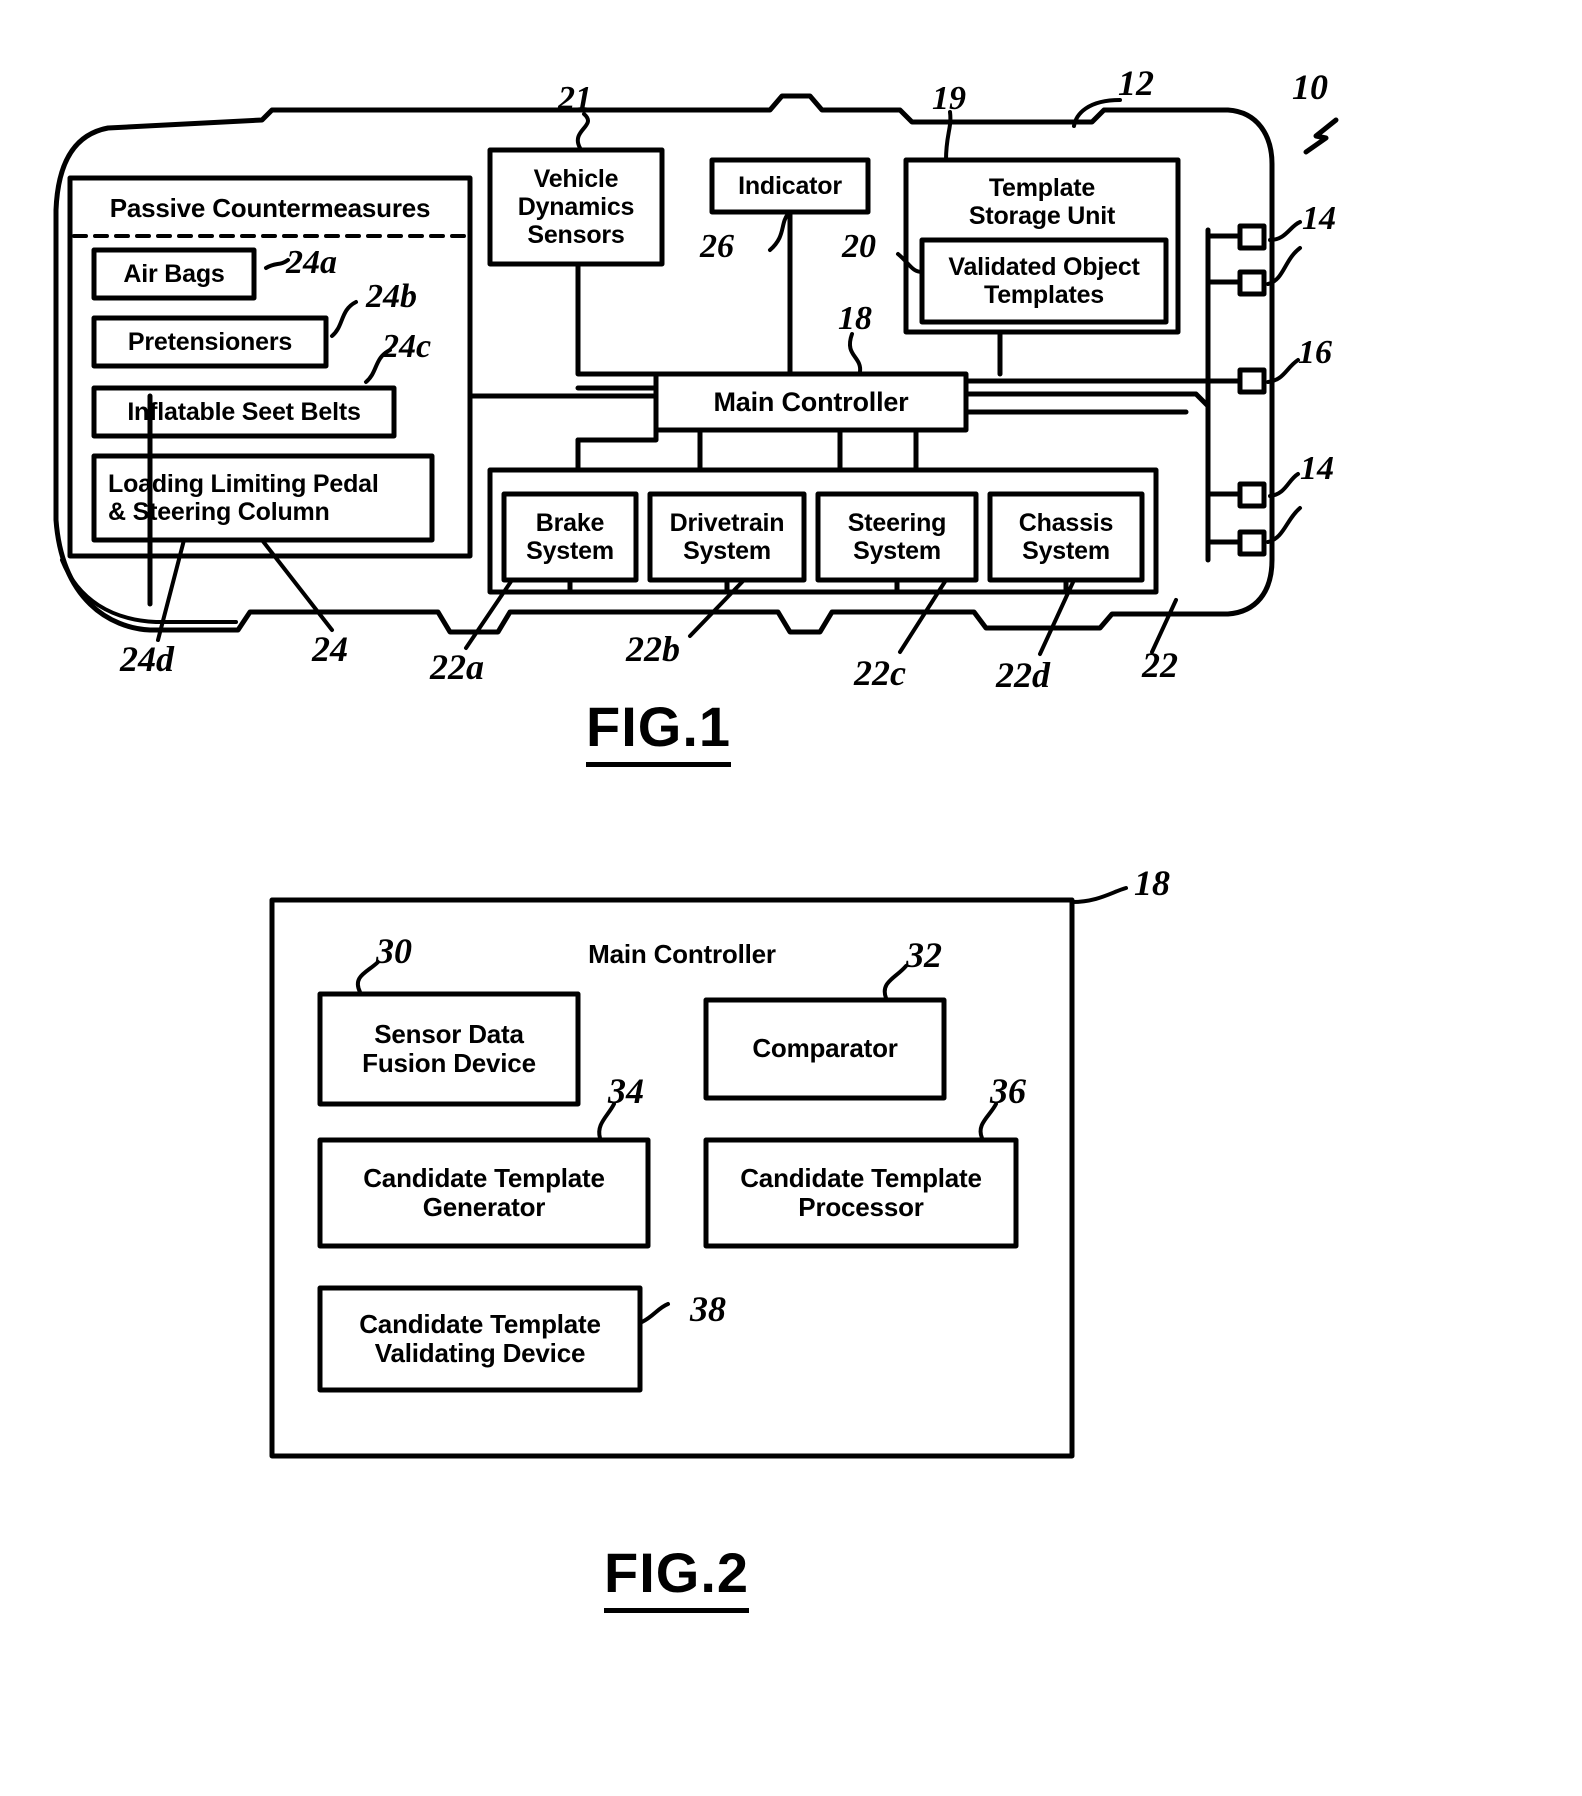  What do you see at coordinates (717, 246) in the screenshot?
I see `ref-indicator-26: 26` at bounding box center [717, 246].